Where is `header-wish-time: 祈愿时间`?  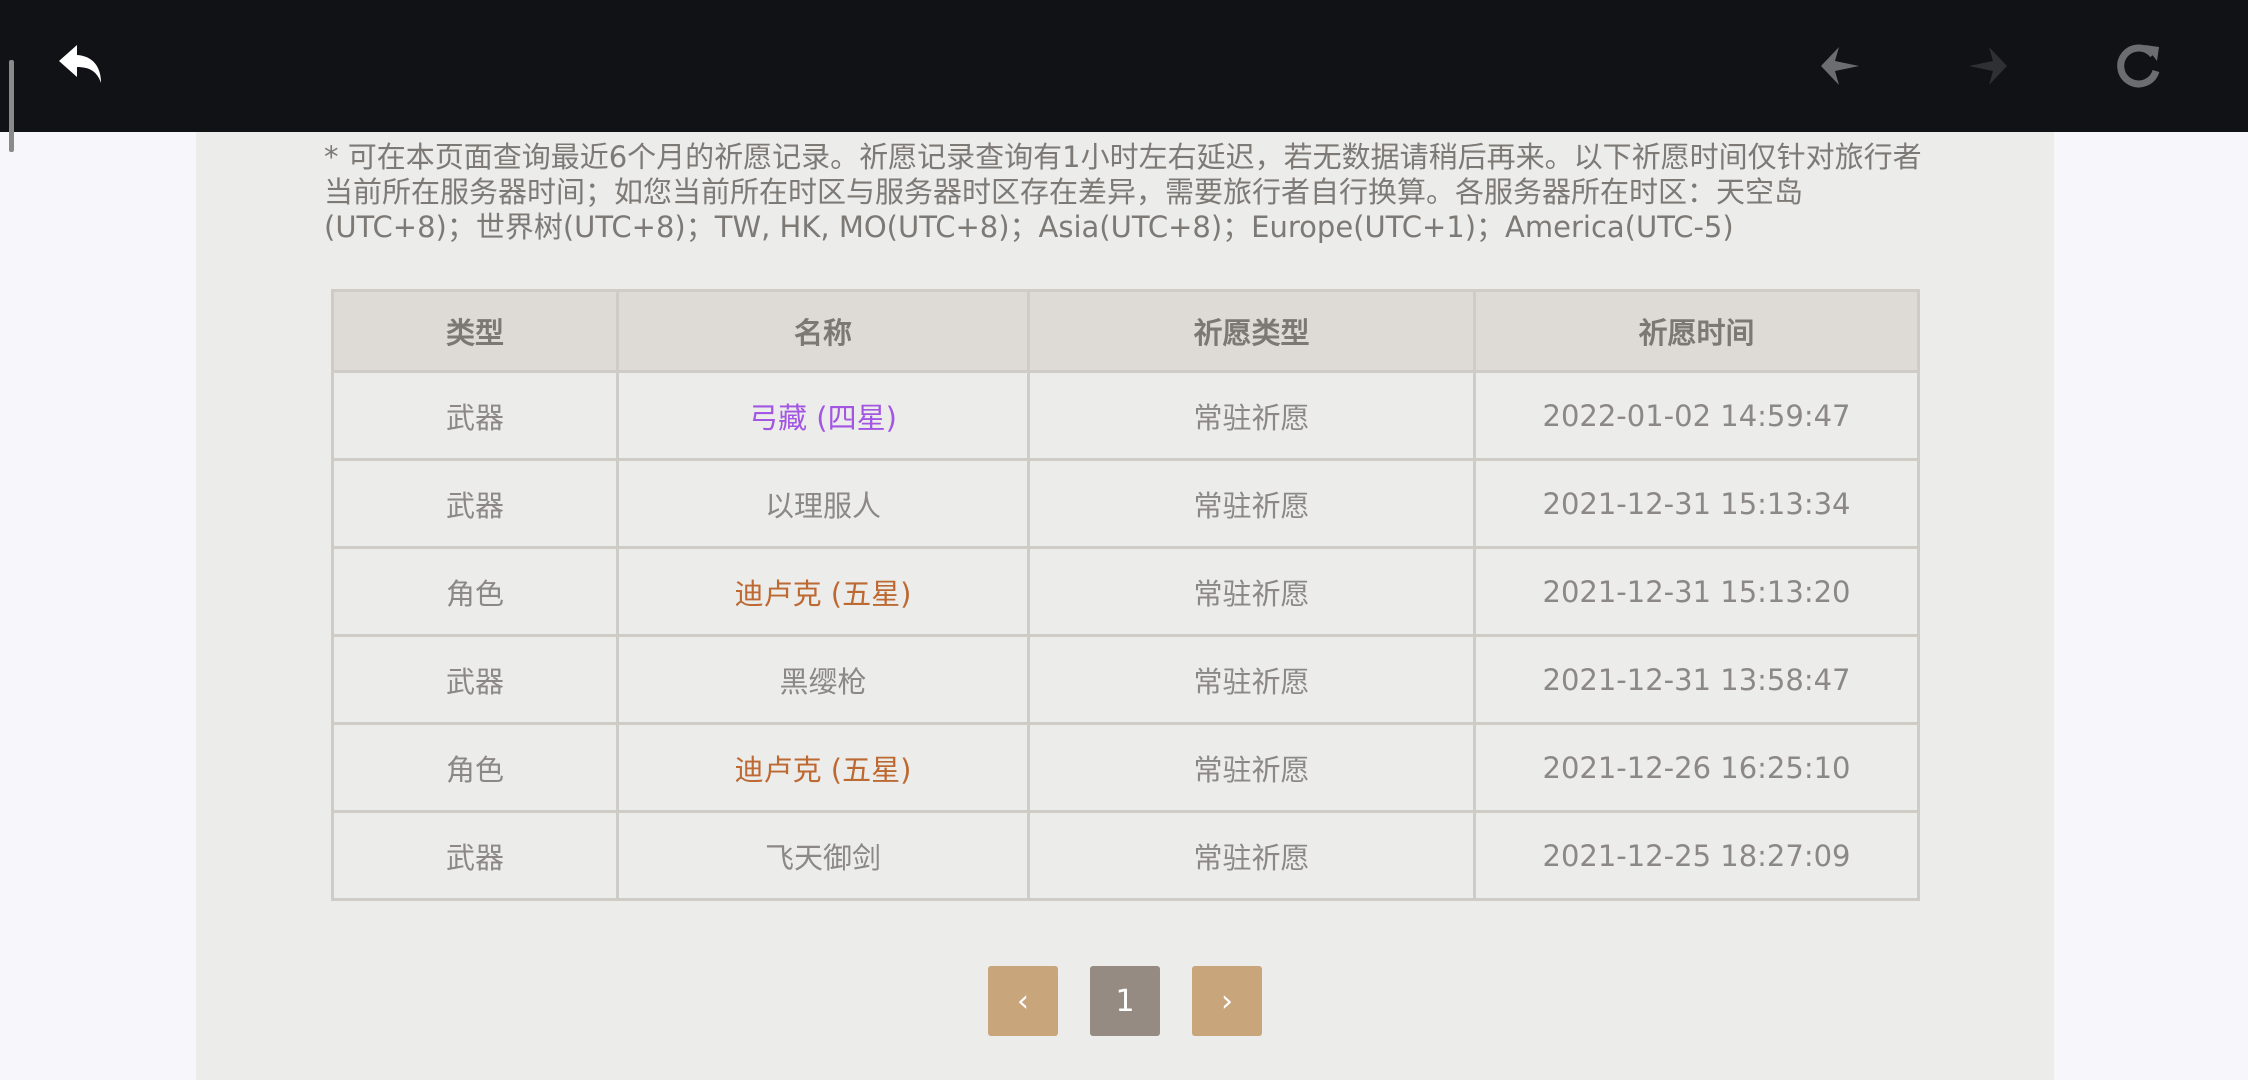 header-wish-time: 祈愿时间 is located at coordinates (1696, 331).